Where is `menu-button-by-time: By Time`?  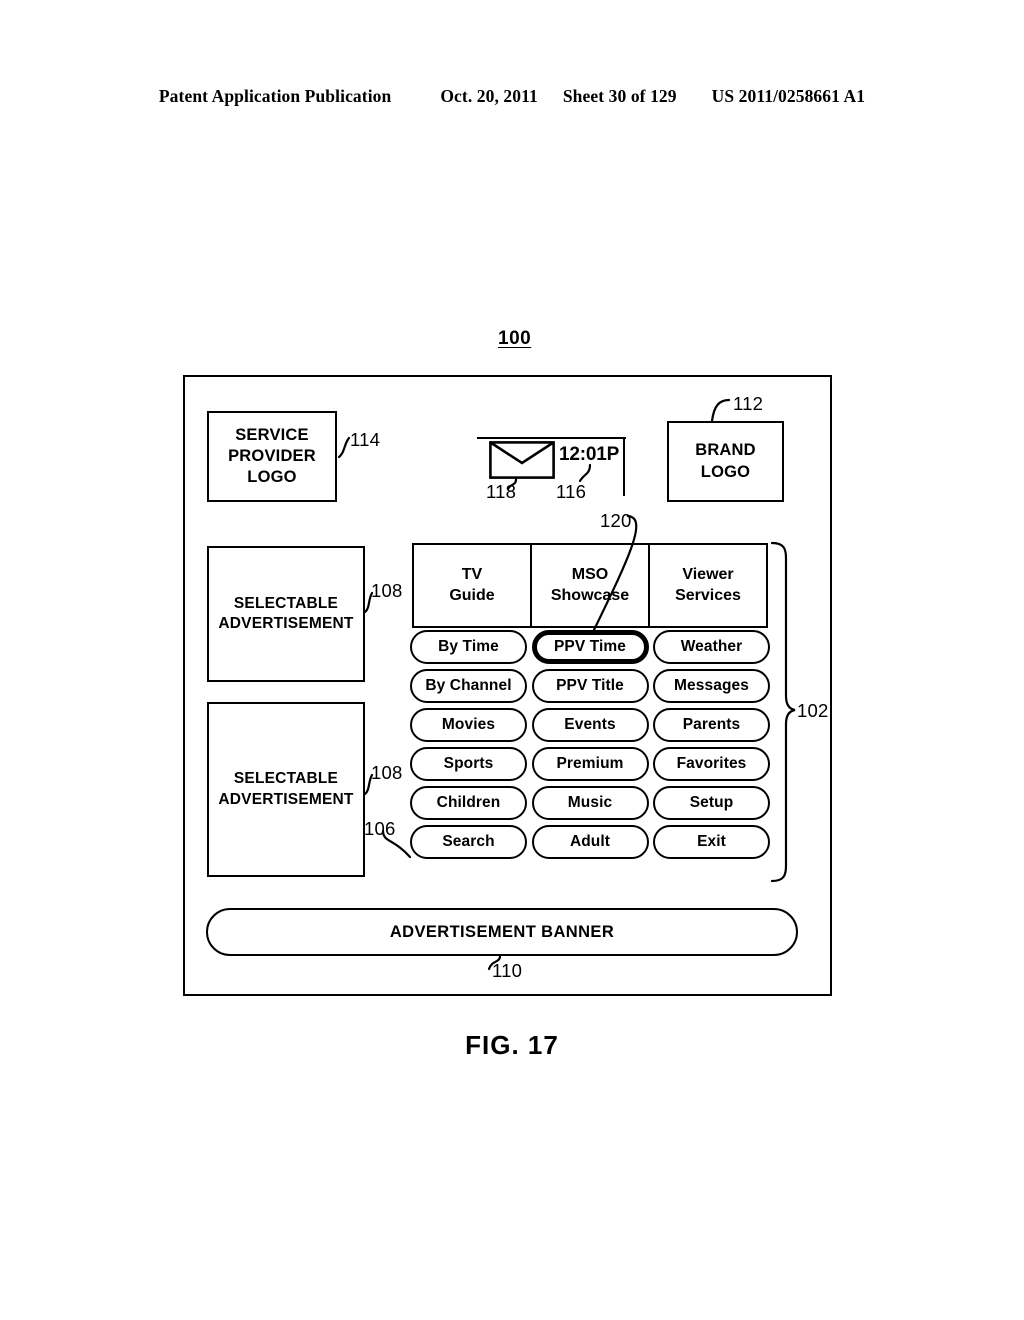
menu-button-by-time: By Time is located at coordinates (468, 647).